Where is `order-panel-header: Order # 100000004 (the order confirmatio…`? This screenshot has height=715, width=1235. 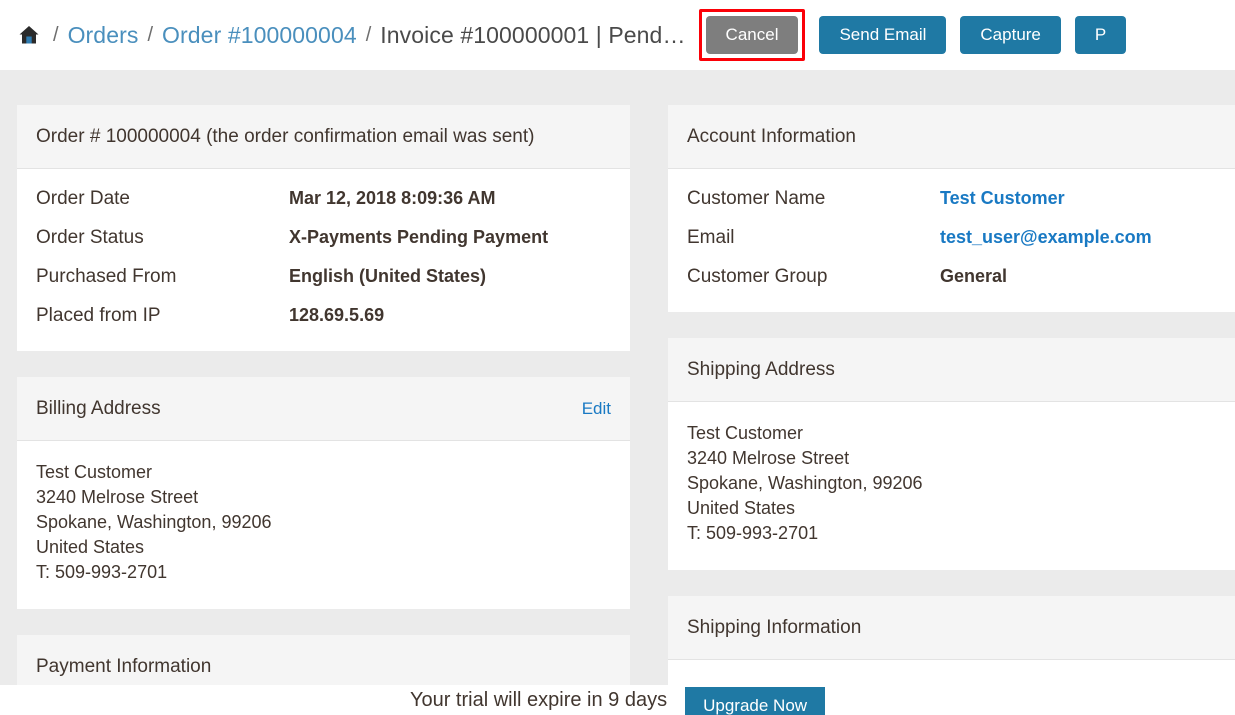
order-panel-header: Order # 100000004 (the order confirmatio… is located at coordinates (323, 137).